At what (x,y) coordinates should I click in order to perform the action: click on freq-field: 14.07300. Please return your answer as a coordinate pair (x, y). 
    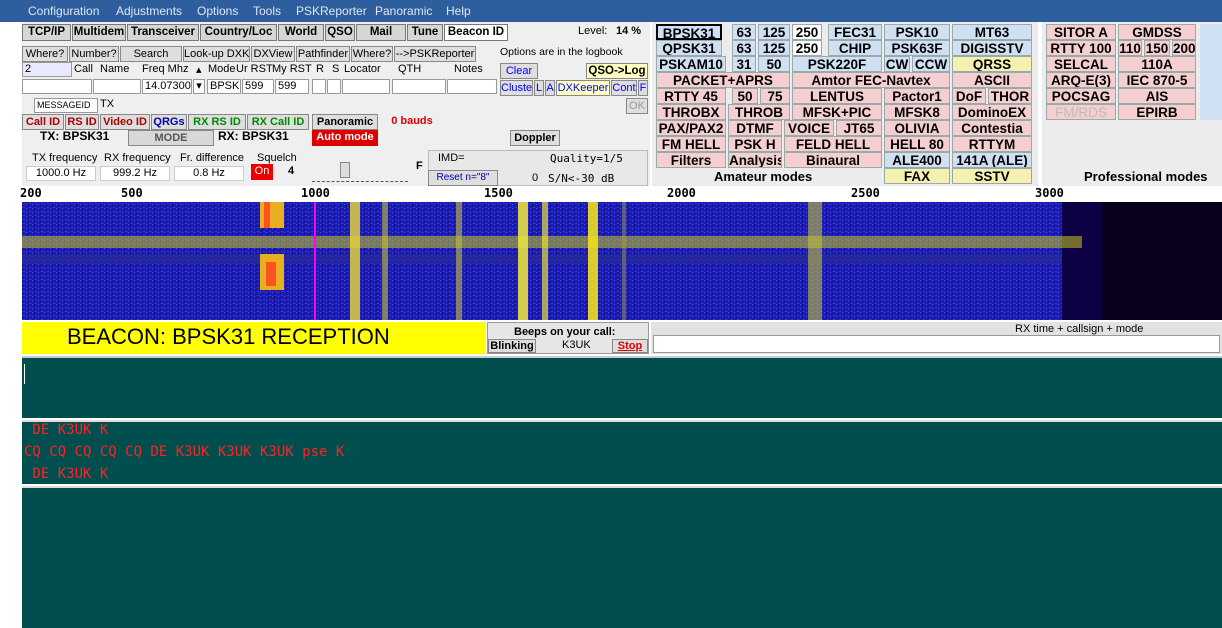
    Looking at the image, I should click on (167, 86).